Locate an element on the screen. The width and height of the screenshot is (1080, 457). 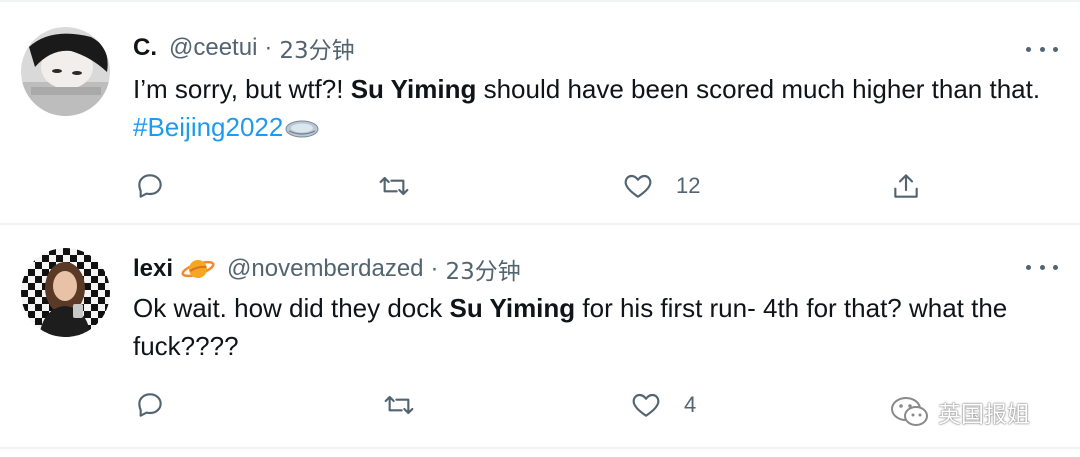
tweet-actions: 12 is located at coordinates (540, 186).